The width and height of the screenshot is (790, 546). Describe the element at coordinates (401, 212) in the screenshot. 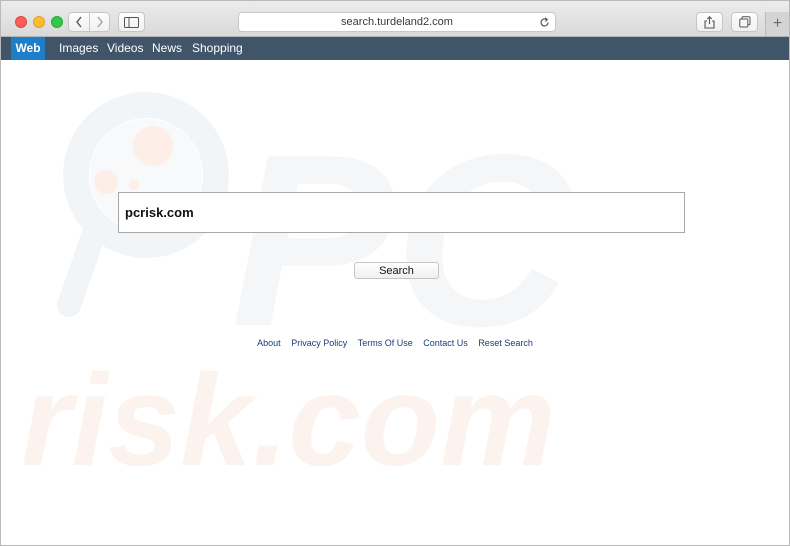

I see `search-input` at that location.